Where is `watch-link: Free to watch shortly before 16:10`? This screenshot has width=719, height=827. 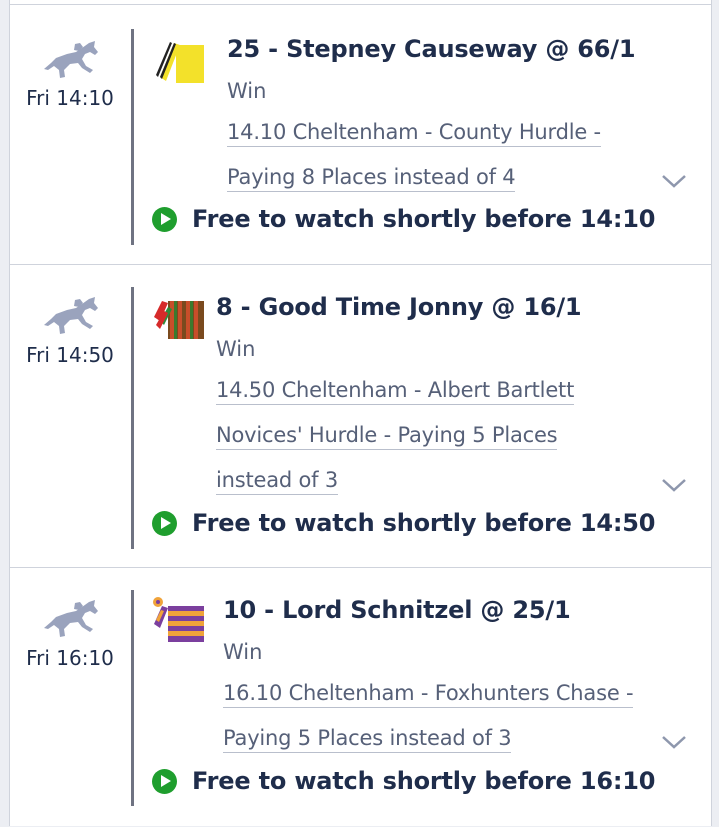 watch-link: Free to watch shortly before 16:10 is located at coordinates (403, 781).